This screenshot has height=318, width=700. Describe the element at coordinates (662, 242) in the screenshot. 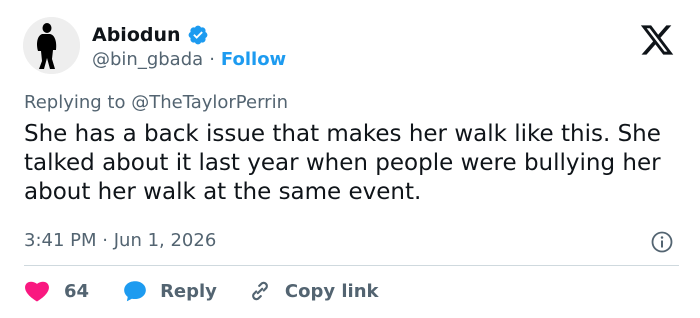

I see `info-icon` at that location.